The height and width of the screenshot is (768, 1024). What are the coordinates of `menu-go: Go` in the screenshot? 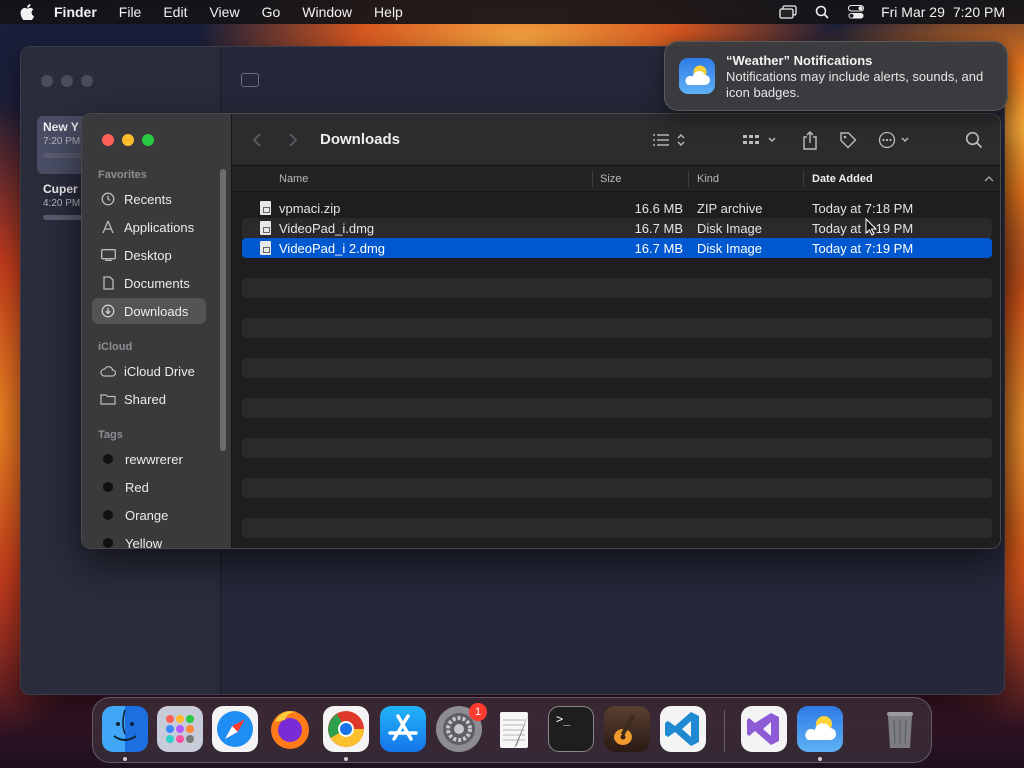 It's located at (271, 12).